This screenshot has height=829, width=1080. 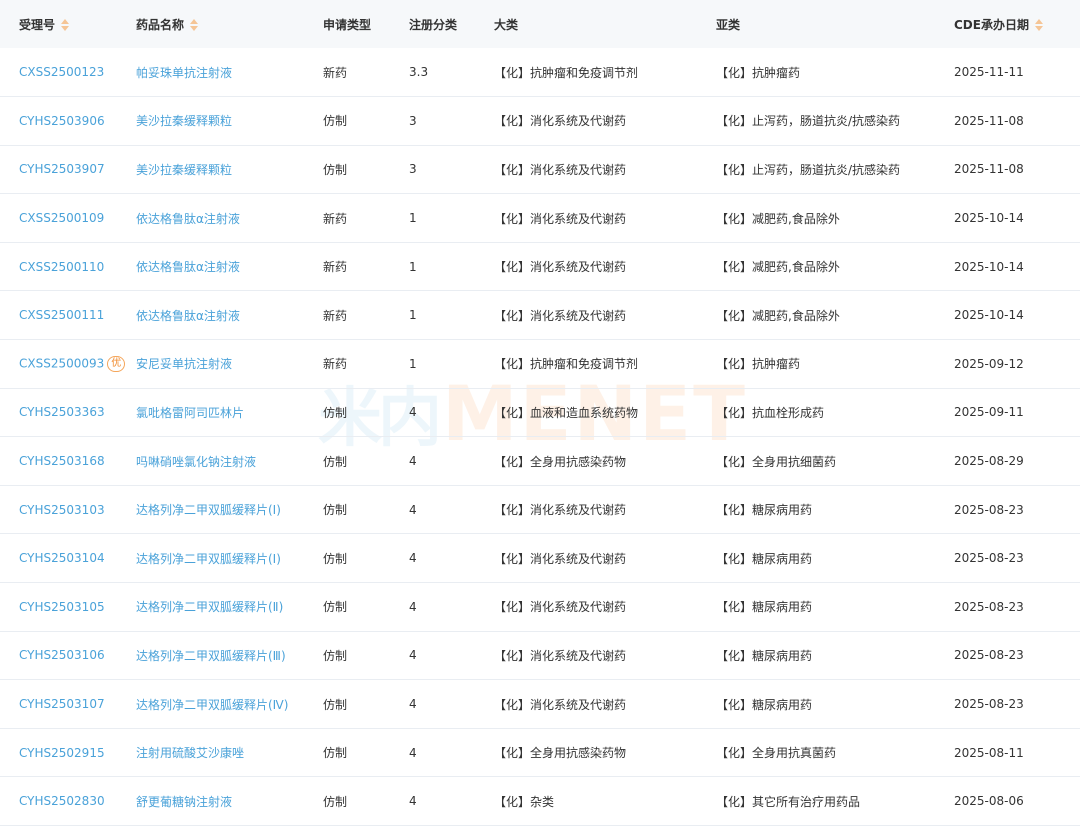 I want to click on accept-no-cell: CYHS2503105, so click(x=68, y=607).